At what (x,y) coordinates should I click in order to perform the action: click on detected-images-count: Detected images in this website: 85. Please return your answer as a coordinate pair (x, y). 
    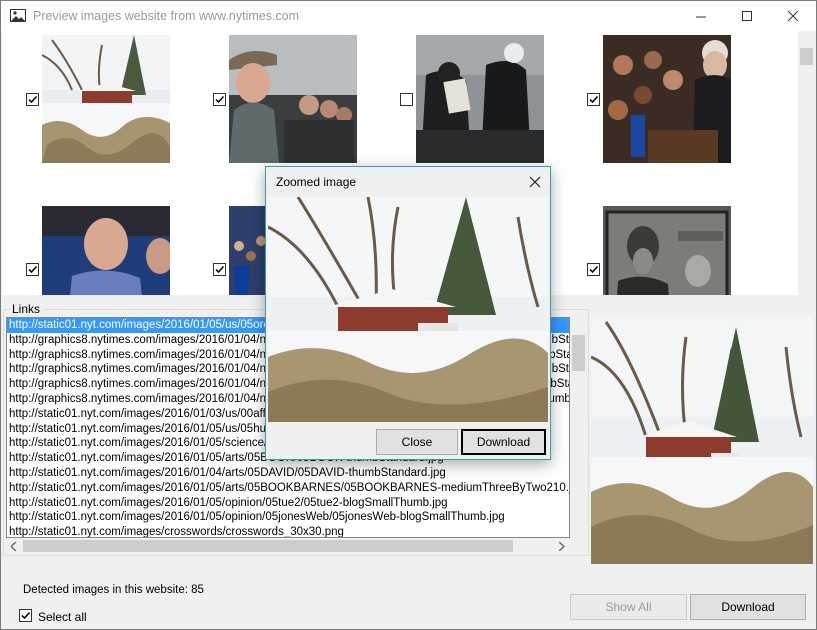
    Looking at the image, I should click on (113, 590).